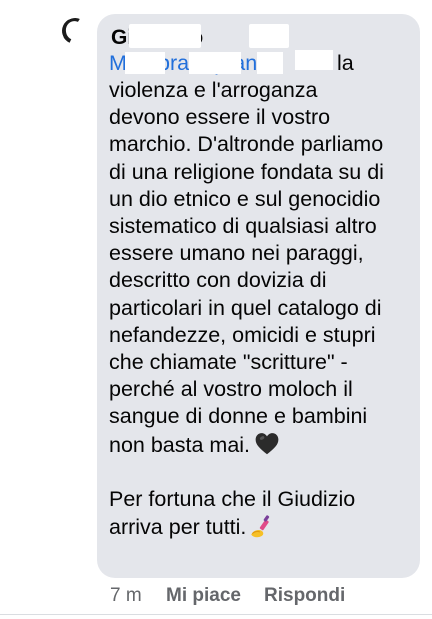 Image resolution: width=432 pixels, height=619 pixels. Describe the element at coordinates (236, 253) in the screenshot. I see `comment-line: essere umano nei paraggi,` at that location.